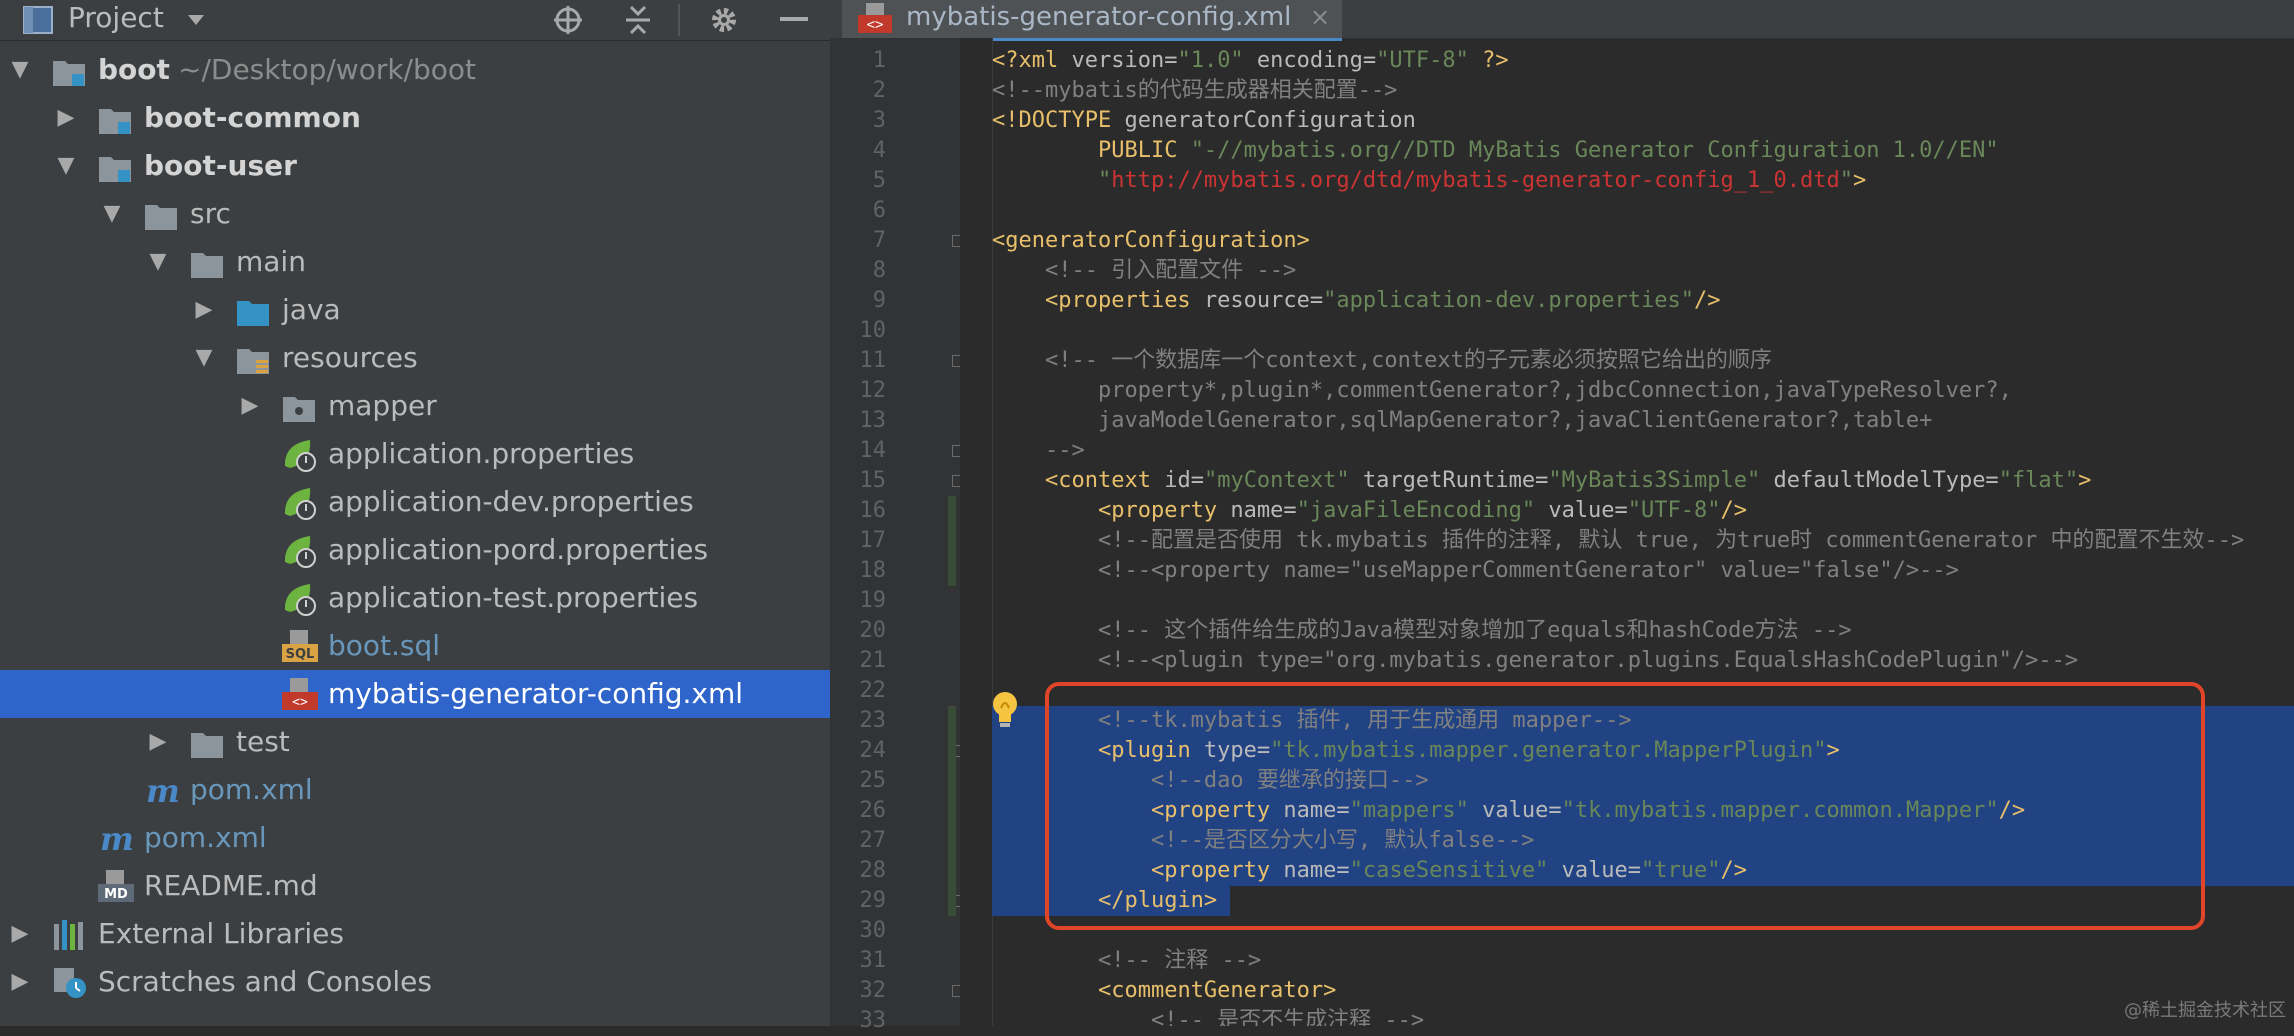 This screenshot has width=2294, height=1036. Describe the element at coordinates (115, 118) in the screenshot. I see `module-folder-icon` at that location.